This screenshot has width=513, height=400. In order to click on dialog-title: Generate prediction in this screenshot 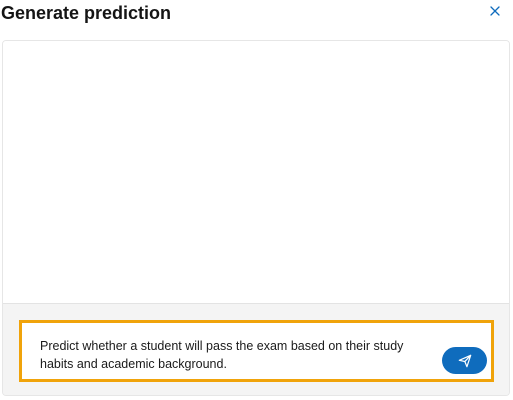, I will do `click(86, 13)`.